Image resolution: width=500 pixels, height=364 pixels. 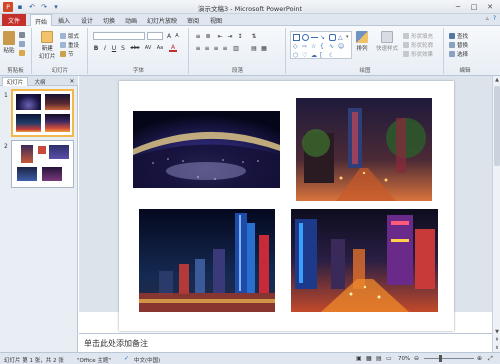 What do you see at coordinates (207, 48) in the screenshot?
I see `align-center-button: ≡` at bounding box center [207, 48].